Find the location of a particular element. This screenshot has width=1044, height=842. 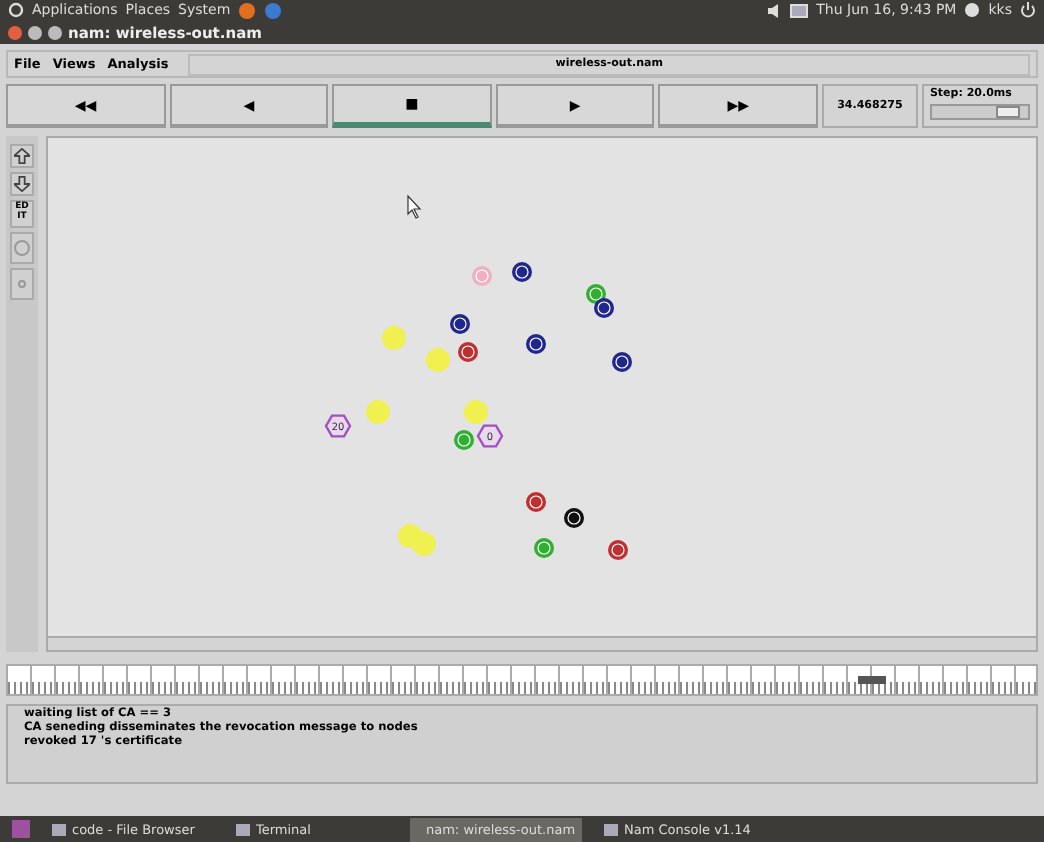

zoom-out-button is located at coordinates (22, 184).